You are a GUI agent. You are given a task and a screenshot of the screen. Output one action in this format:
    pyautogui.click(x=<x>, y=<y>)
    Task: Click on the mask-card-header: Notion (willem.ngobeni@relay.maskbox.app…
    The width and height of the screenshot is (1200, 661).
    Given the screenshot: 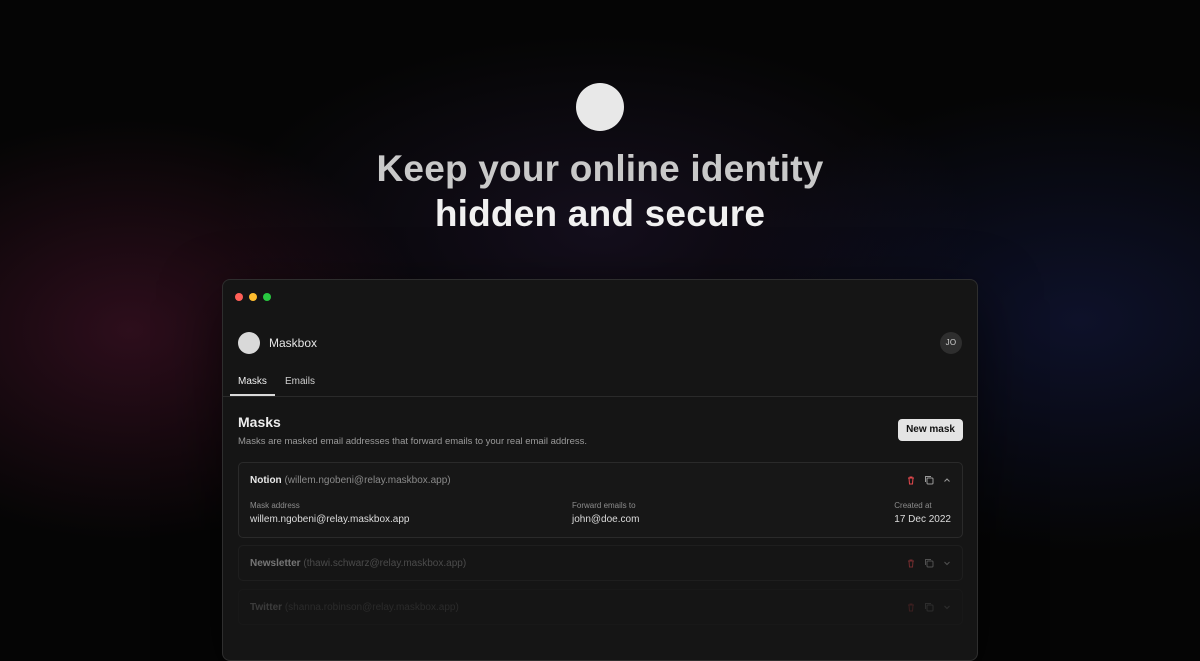 What is the action you would take?
    pyautogui.click(x=350, y=480)
    